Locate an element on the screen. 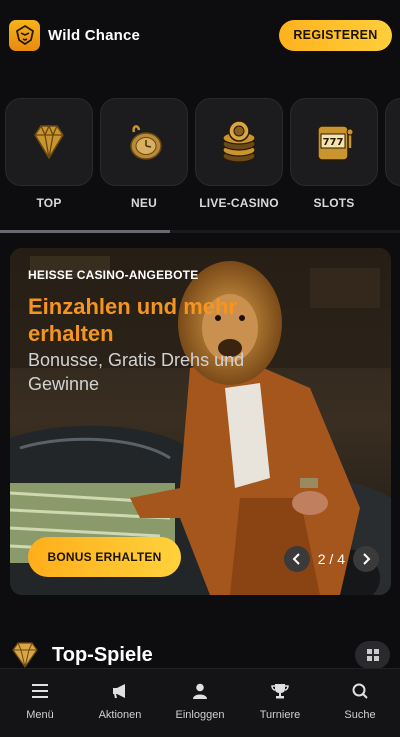 Image resolution: width=400 pixels, height=737 pixels. chevron-right-icon is located at coordinates (367, 559).